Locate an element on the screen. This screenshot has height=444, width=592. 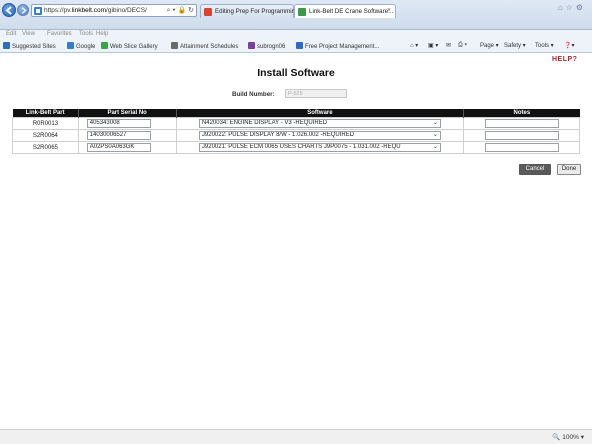
software-select: N420034: ENGINE DISPLAY - V3 -REQUIRED ⌄ is located at coordinates (319, 123).